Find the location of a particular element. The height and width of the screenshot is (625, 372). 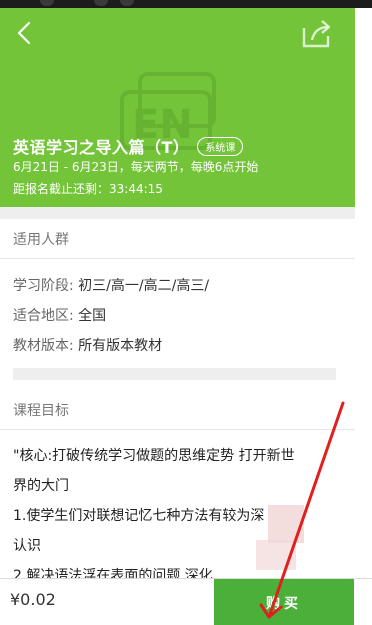

textbook-label: 教材版本: is located at coordinates (43, 346).